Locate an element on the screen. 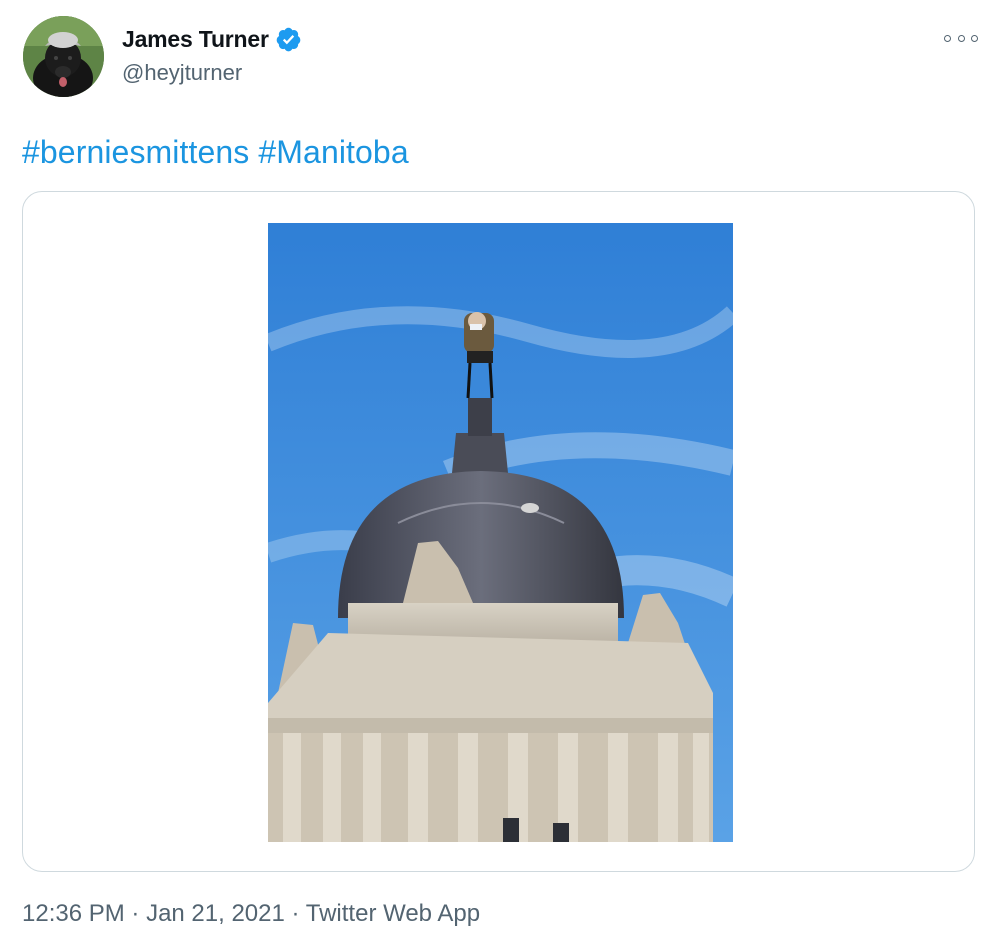 The image size is (1000, 952). tweet-date: Jan 21, 2021 is located at coordinates (215, 913).